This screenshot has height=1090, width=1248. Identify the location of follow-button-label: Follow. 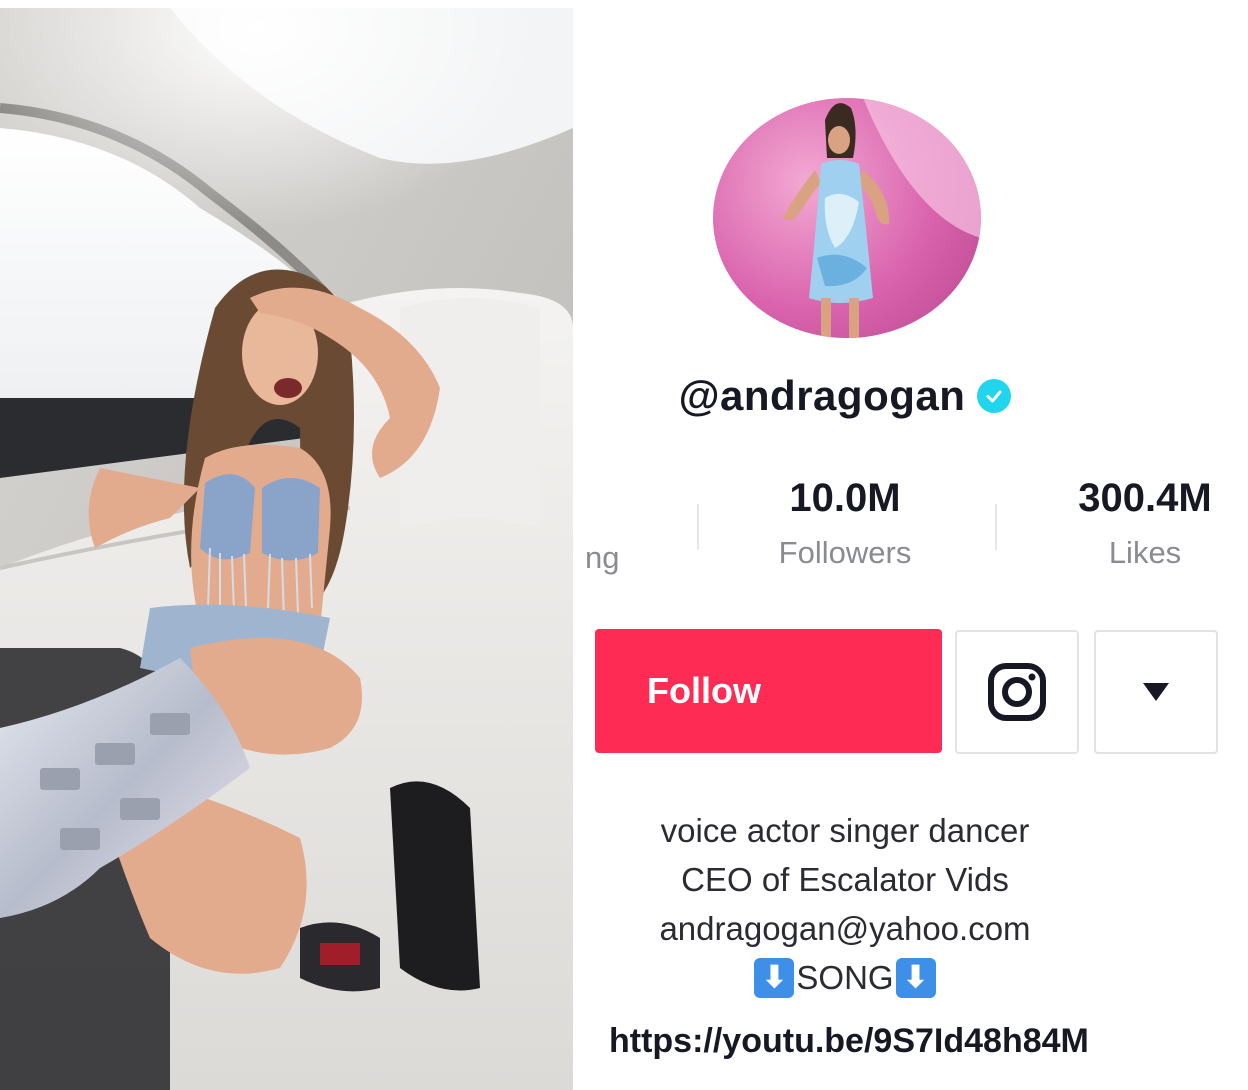
(704, 690).